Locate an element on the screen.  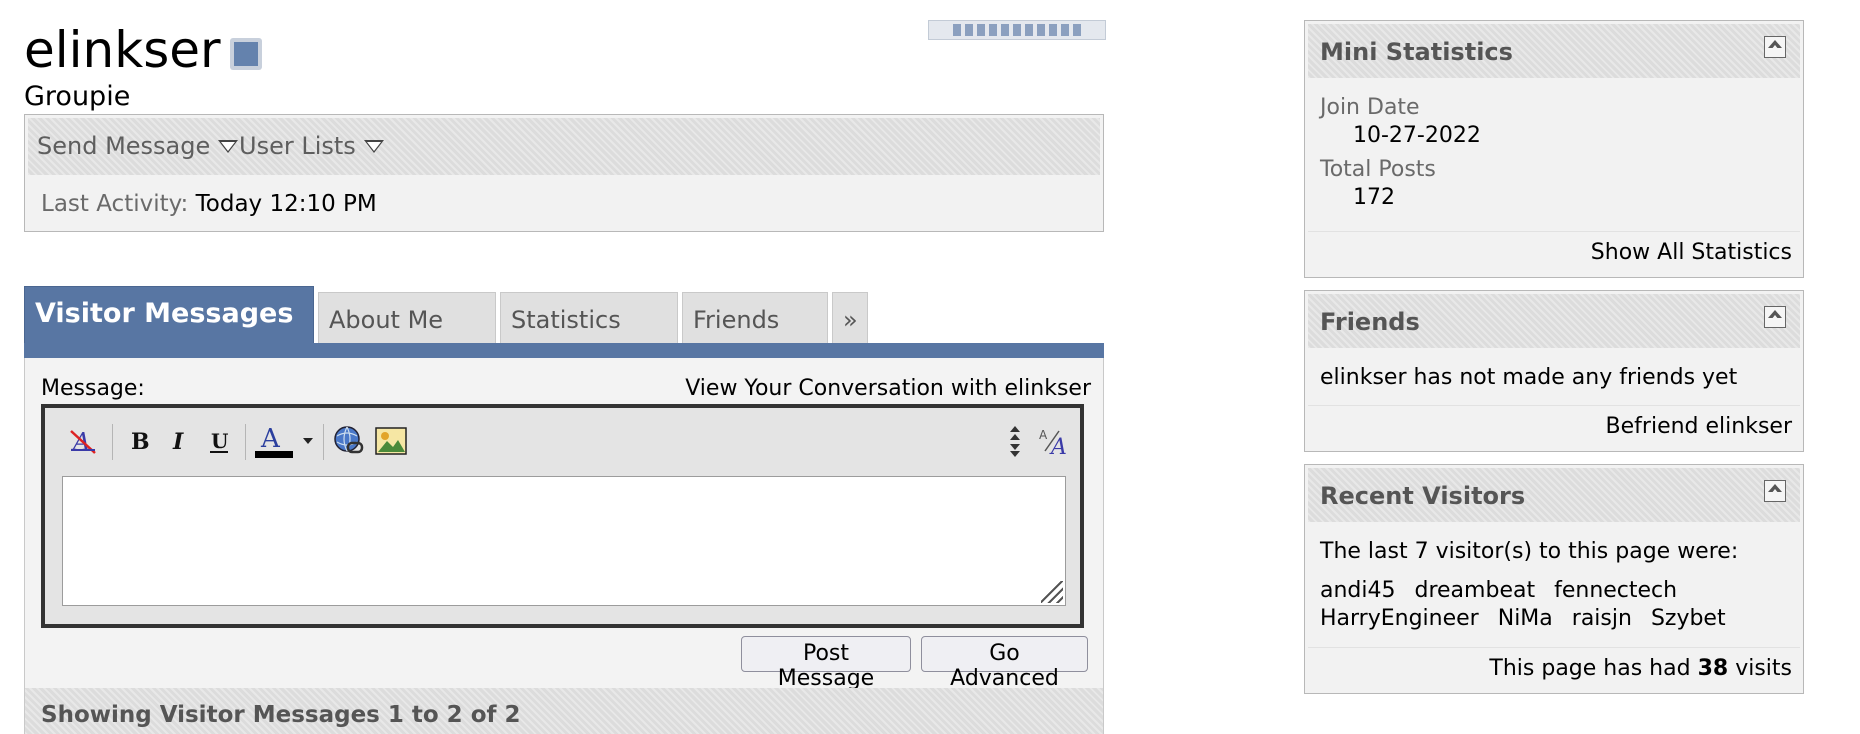
visitor-link: raisjn is located at coordinates (1602, 619).